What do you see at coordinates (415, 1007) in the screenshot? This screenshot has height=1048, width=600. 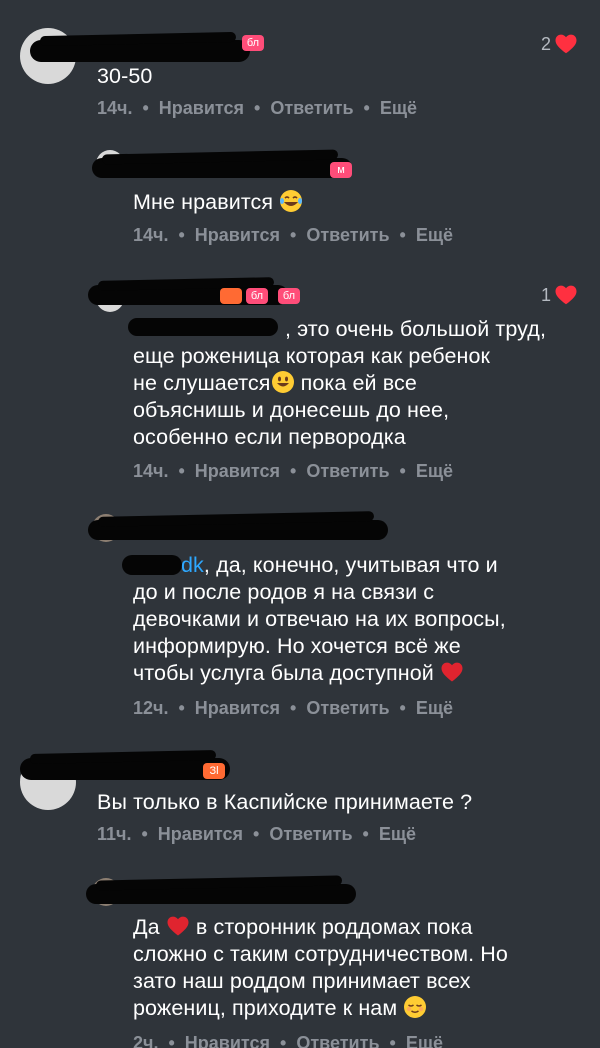 I see `relieved-emoji-icon` at bounding box center [415, 1007].